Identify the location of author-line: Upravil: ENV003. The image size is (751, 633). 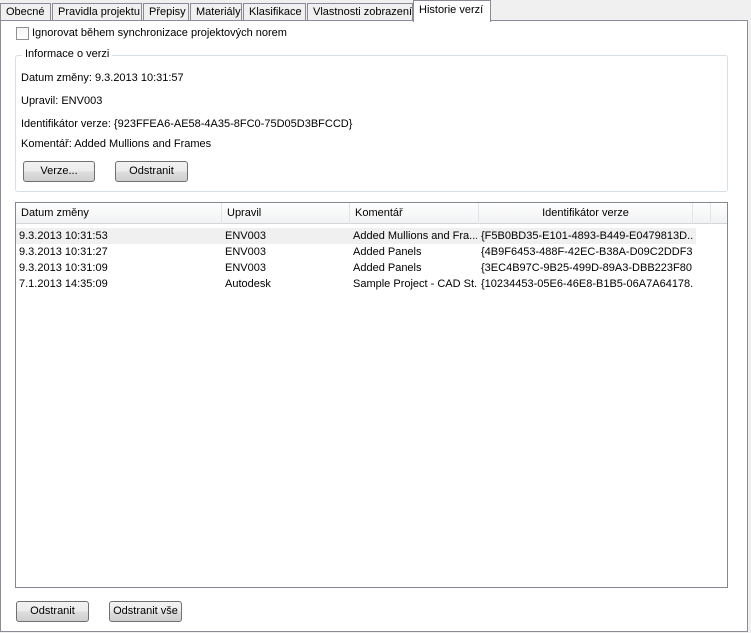
(62, 101).